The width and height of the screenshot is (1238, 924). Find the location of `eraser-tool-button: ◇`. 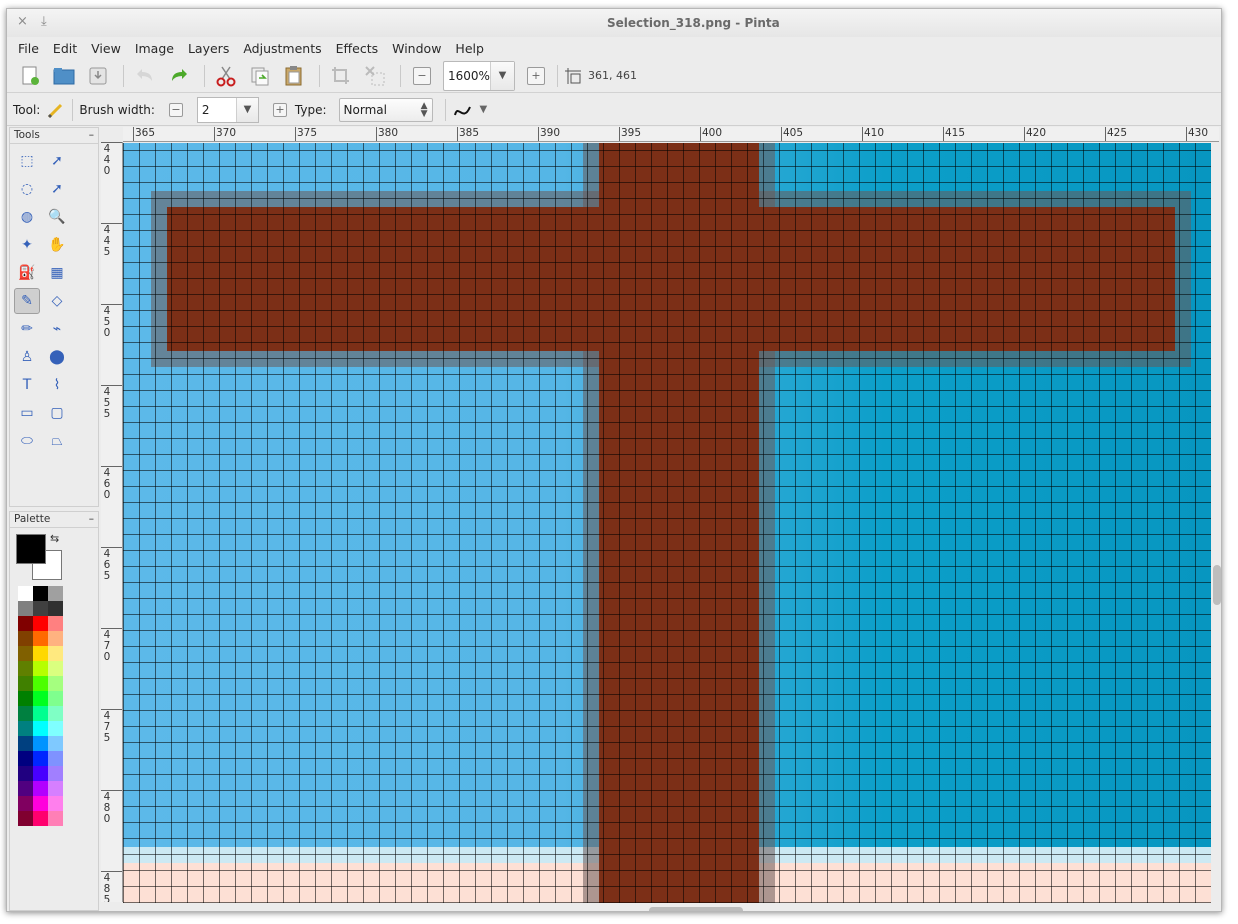

eraser-tool-button: ◇ is located at coordinates (57, 301).